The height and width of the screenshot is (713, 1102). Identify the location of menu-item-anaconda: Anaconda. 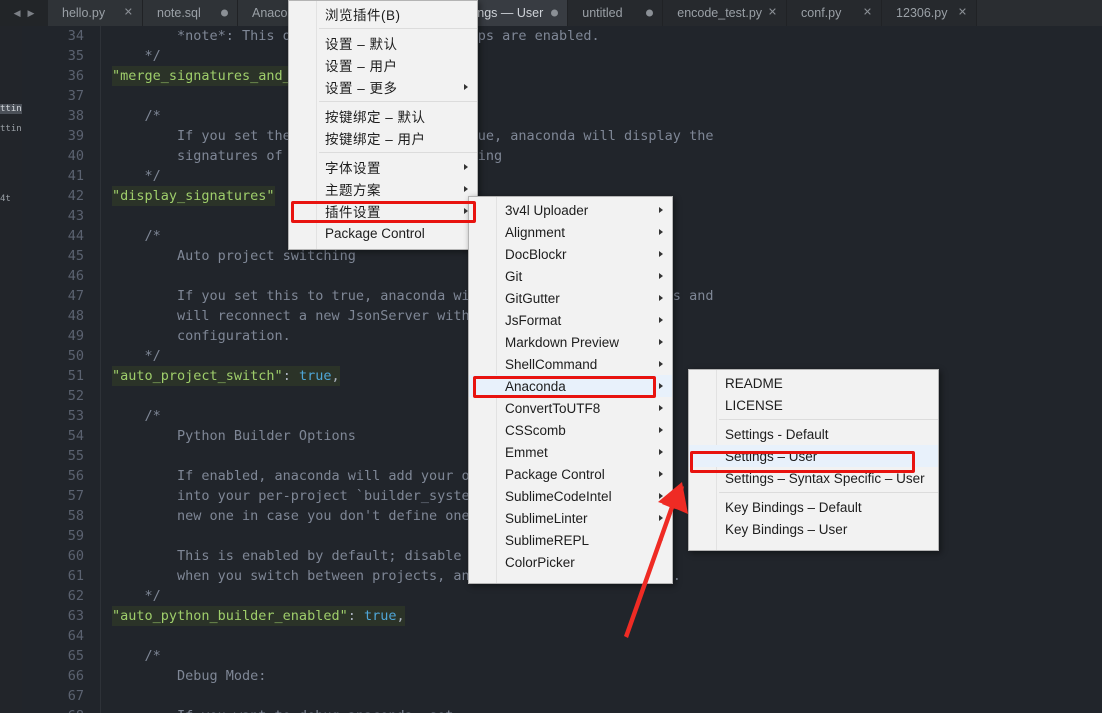
(570, 386).